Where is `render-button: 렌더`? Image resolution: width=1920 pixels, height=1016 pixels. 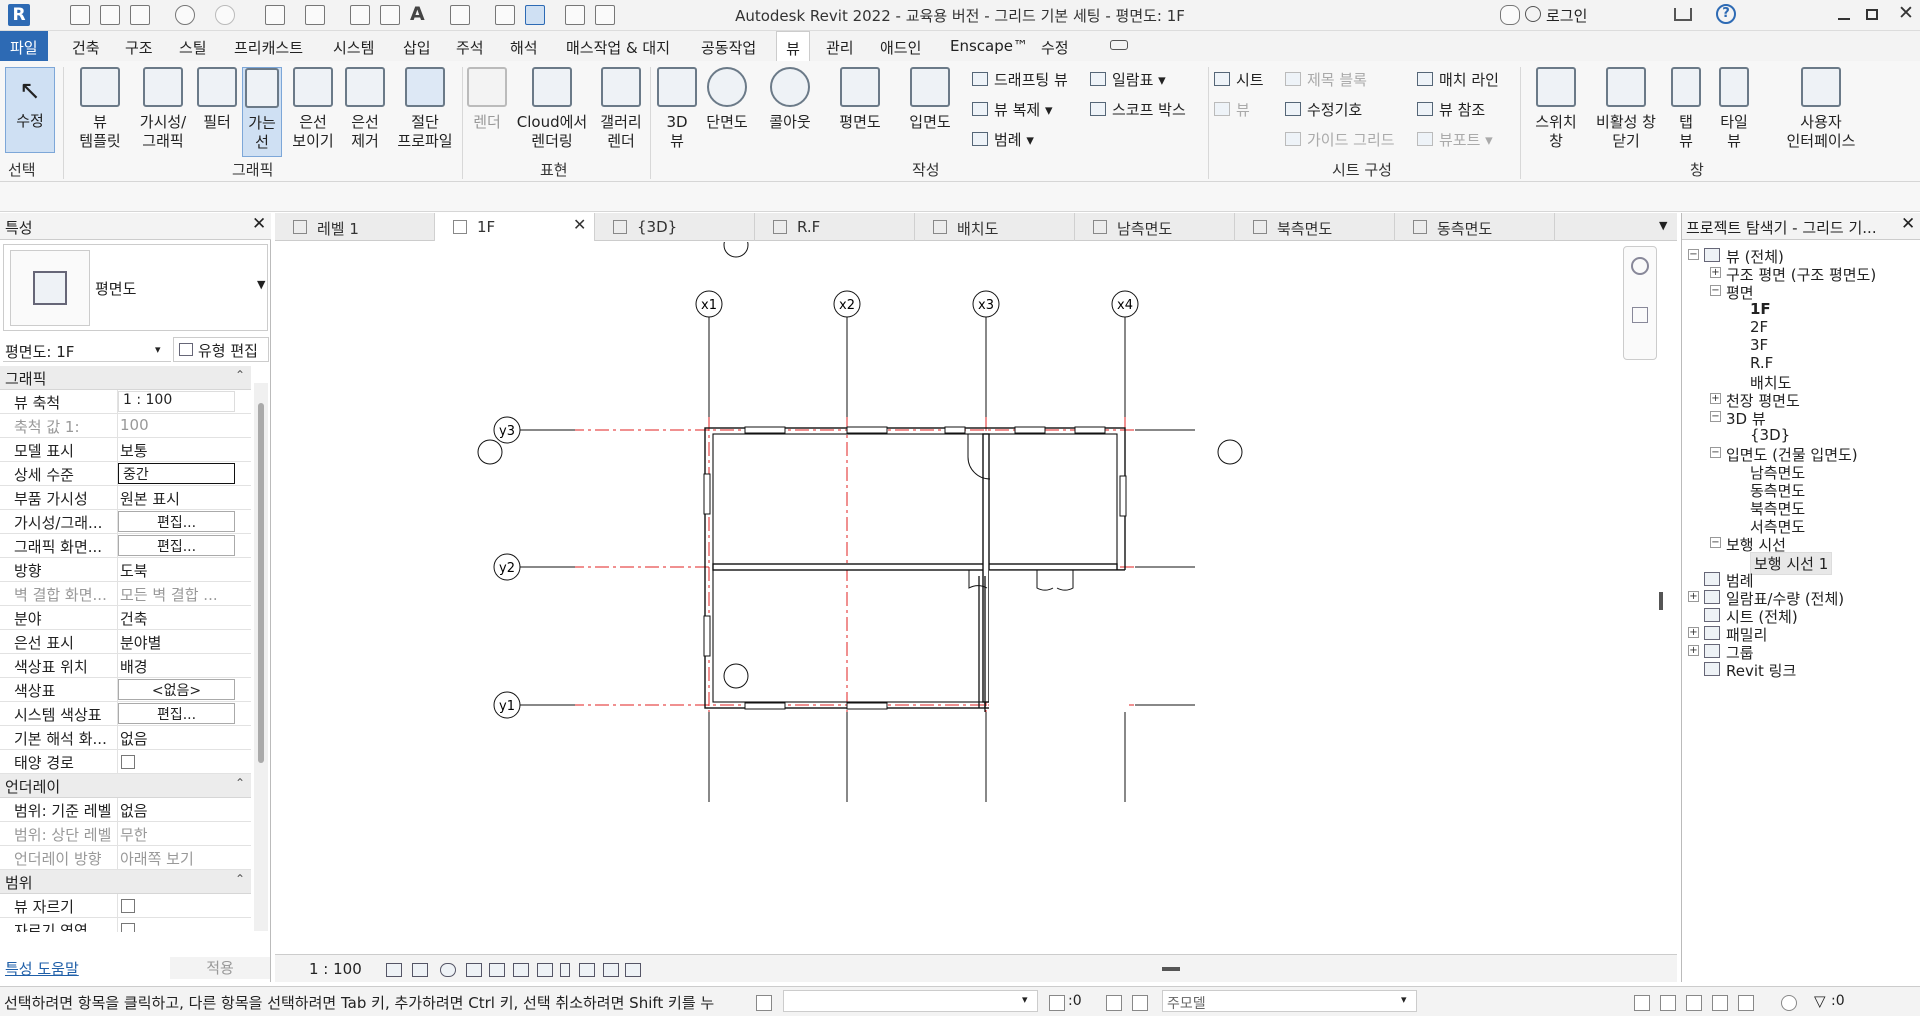
render-button: 렌더 is located at coordinates (487, 99).